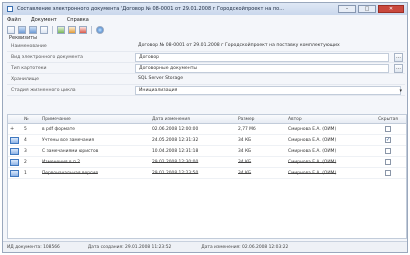 The width and height of the screenshot is (410, 255). I want to click on globe-icon, so click(100, 29).